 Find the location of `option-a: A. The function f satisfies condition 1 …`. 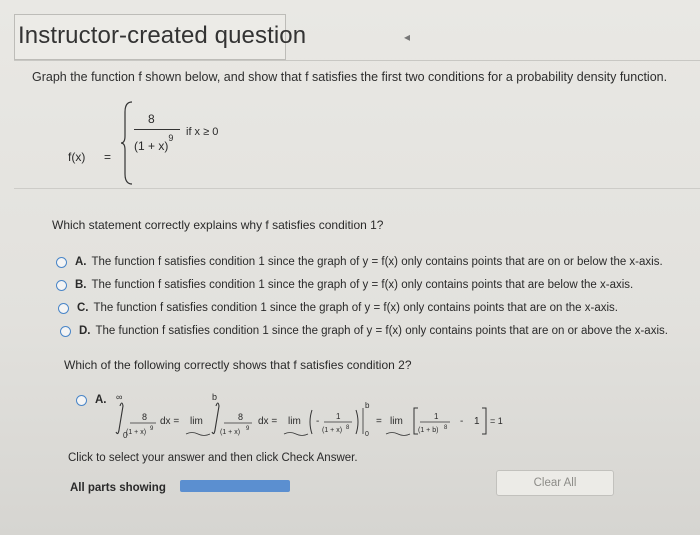

option-a: A. The function f satisfies condition 1 … is located at coordinates (359, 262).